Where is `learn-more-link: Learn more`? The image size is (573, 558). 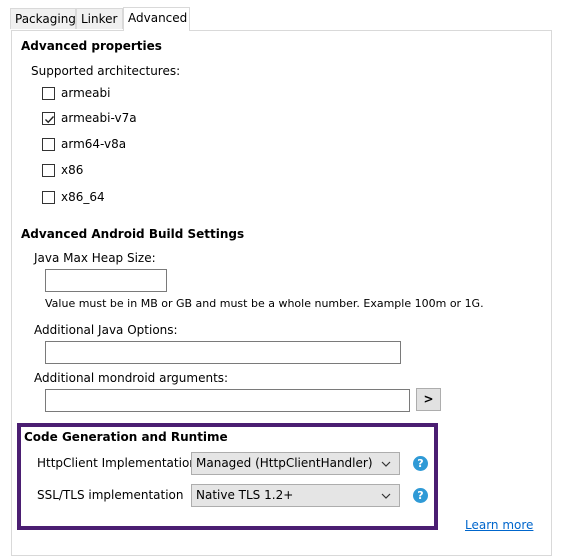
learn-more-link: Learn more is located at coordinates (499, 525).